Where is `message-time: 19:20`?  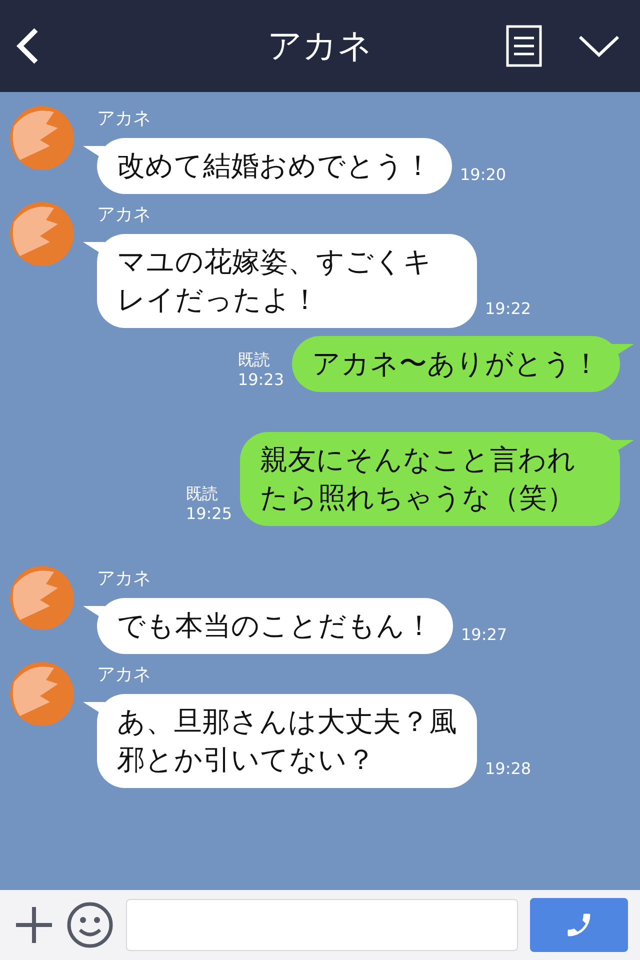
message-time: 19:20 is located at coordinates (483, 174).